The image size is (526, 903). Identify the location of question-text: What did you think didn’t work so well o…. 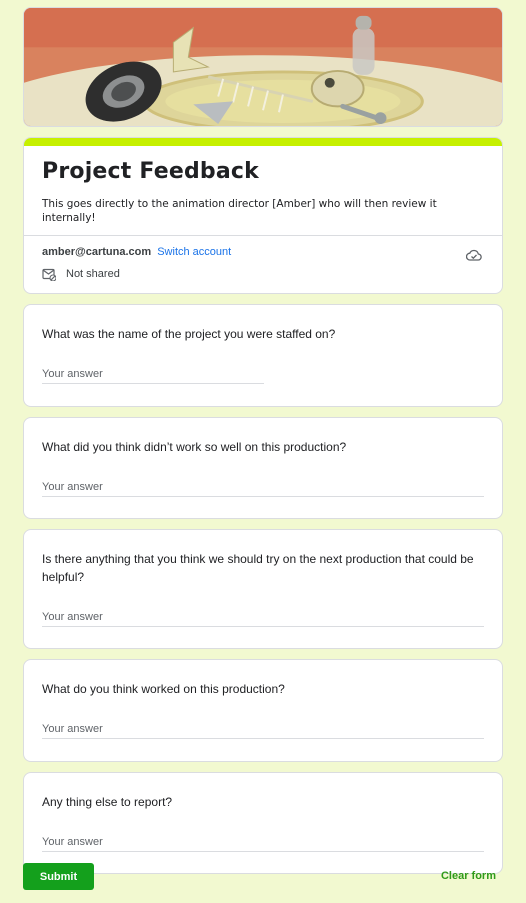
(194, 447).